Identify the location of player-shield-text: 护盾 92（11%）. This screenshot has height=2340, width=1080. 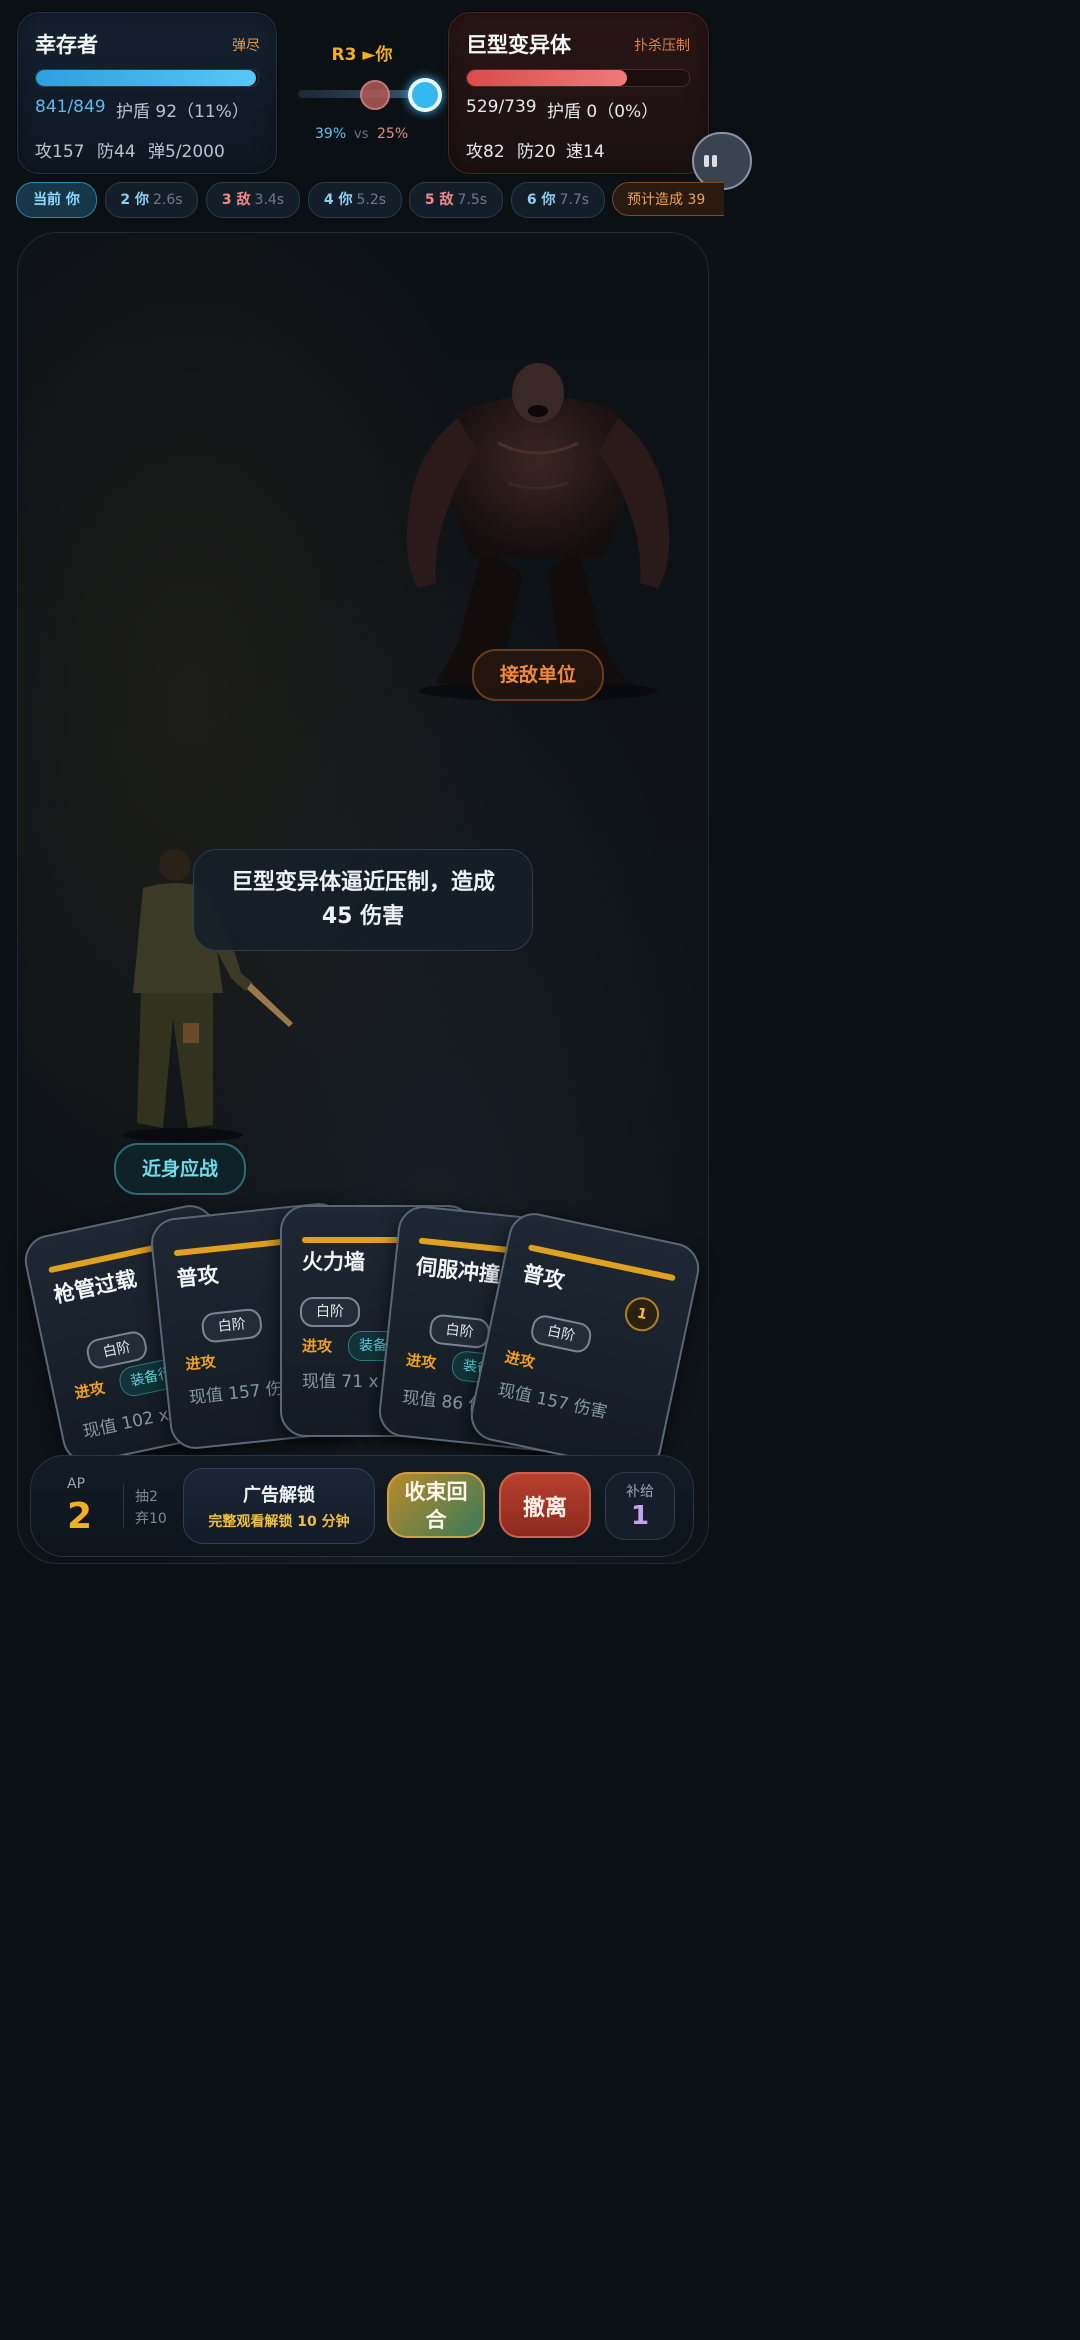
(182, 112).